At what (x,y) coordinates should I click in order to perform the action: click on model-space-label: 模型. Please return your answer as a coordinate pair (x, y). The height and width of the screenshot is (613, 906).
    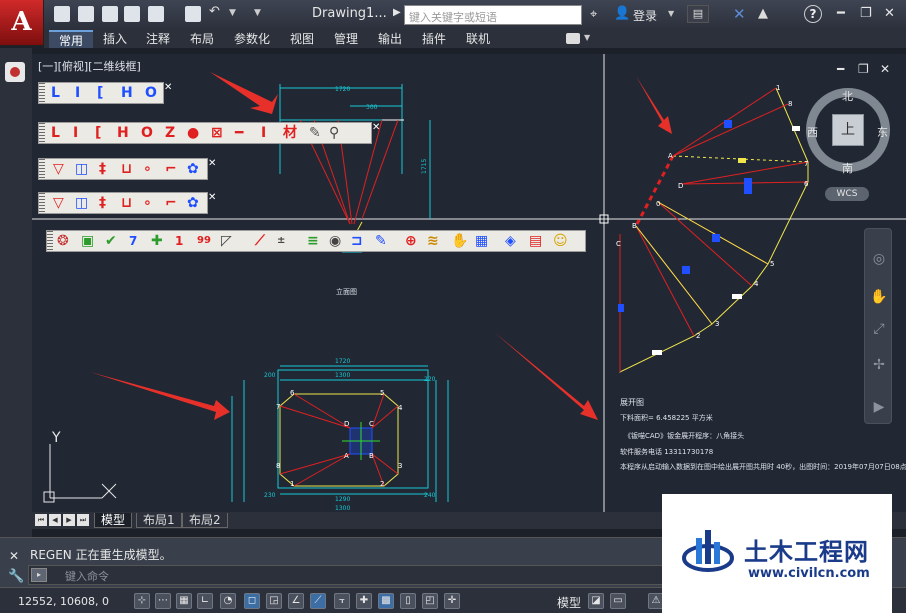
    Looking at the image, I should click on (569, 602).